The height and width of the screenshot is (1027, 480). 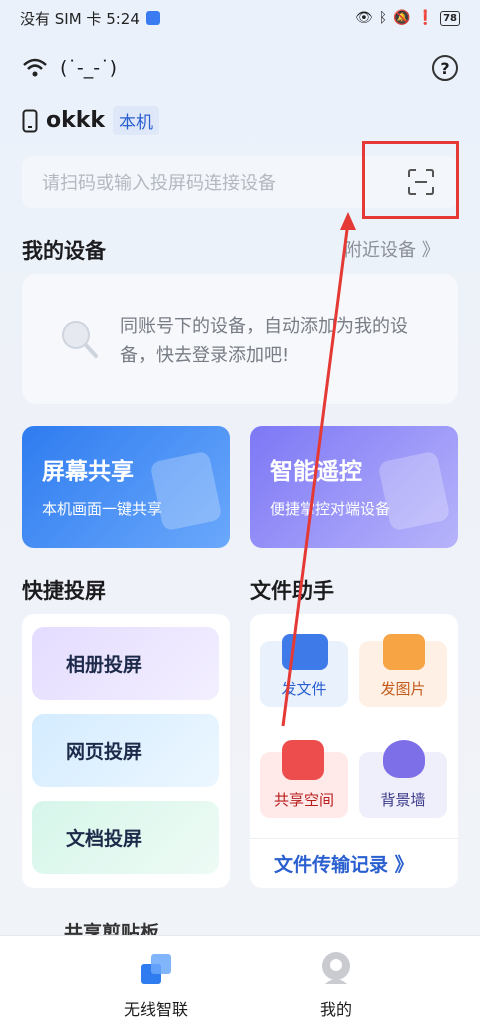 What do you see at coordinates (403, 689) in the screenshot?
I see `send-image-label: 发图片` at bounding box center [403, 689].